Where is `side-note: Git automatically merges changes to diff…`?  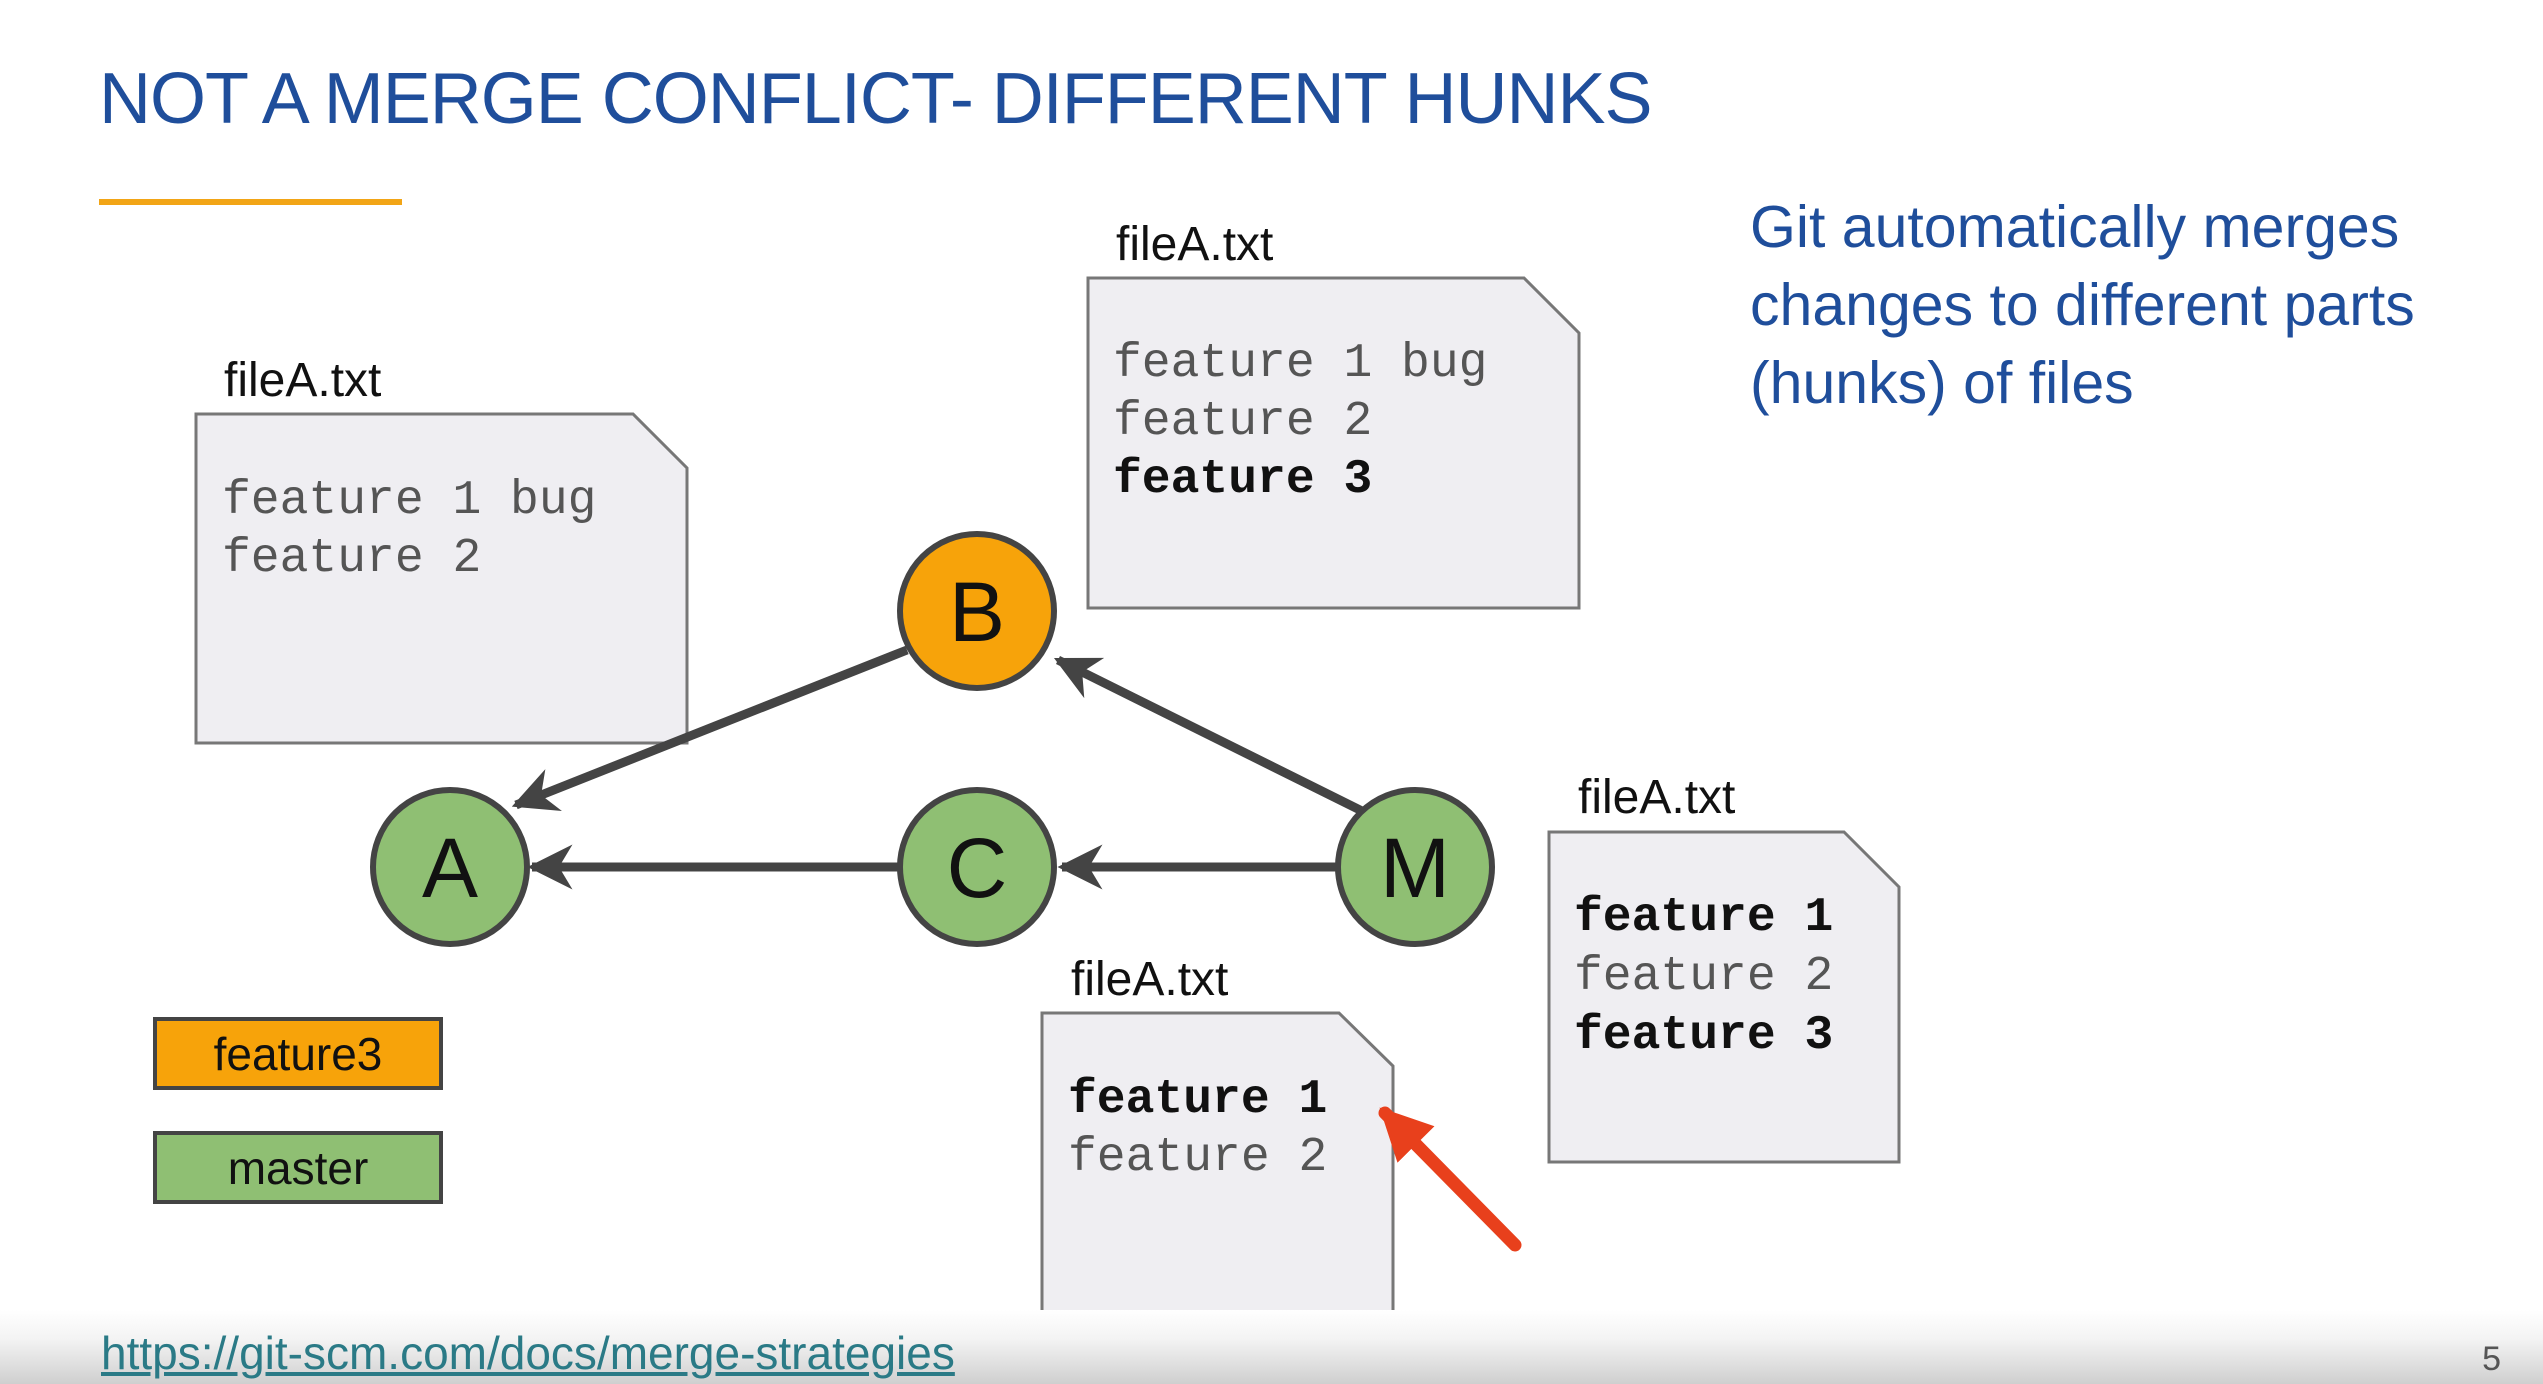 side-note: Git automatically merges changes to diff… is located at coordinates (2082, 305).